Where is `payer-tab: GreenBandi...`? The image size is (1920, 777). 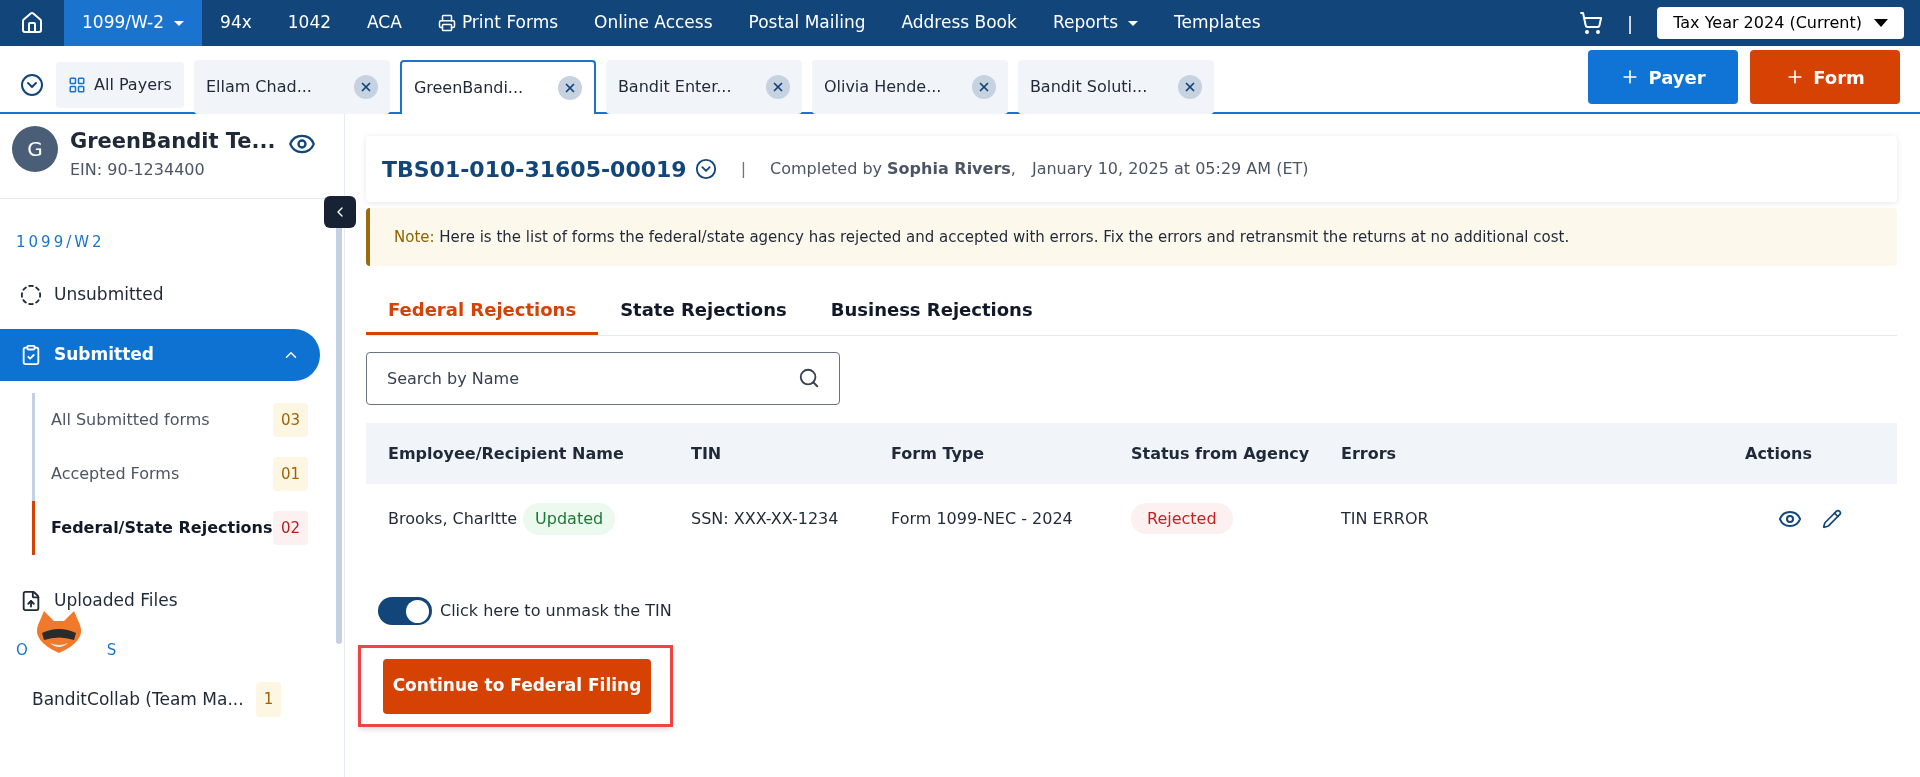 payer-tab: GreenBandi... is located at coordinates (497, 87).